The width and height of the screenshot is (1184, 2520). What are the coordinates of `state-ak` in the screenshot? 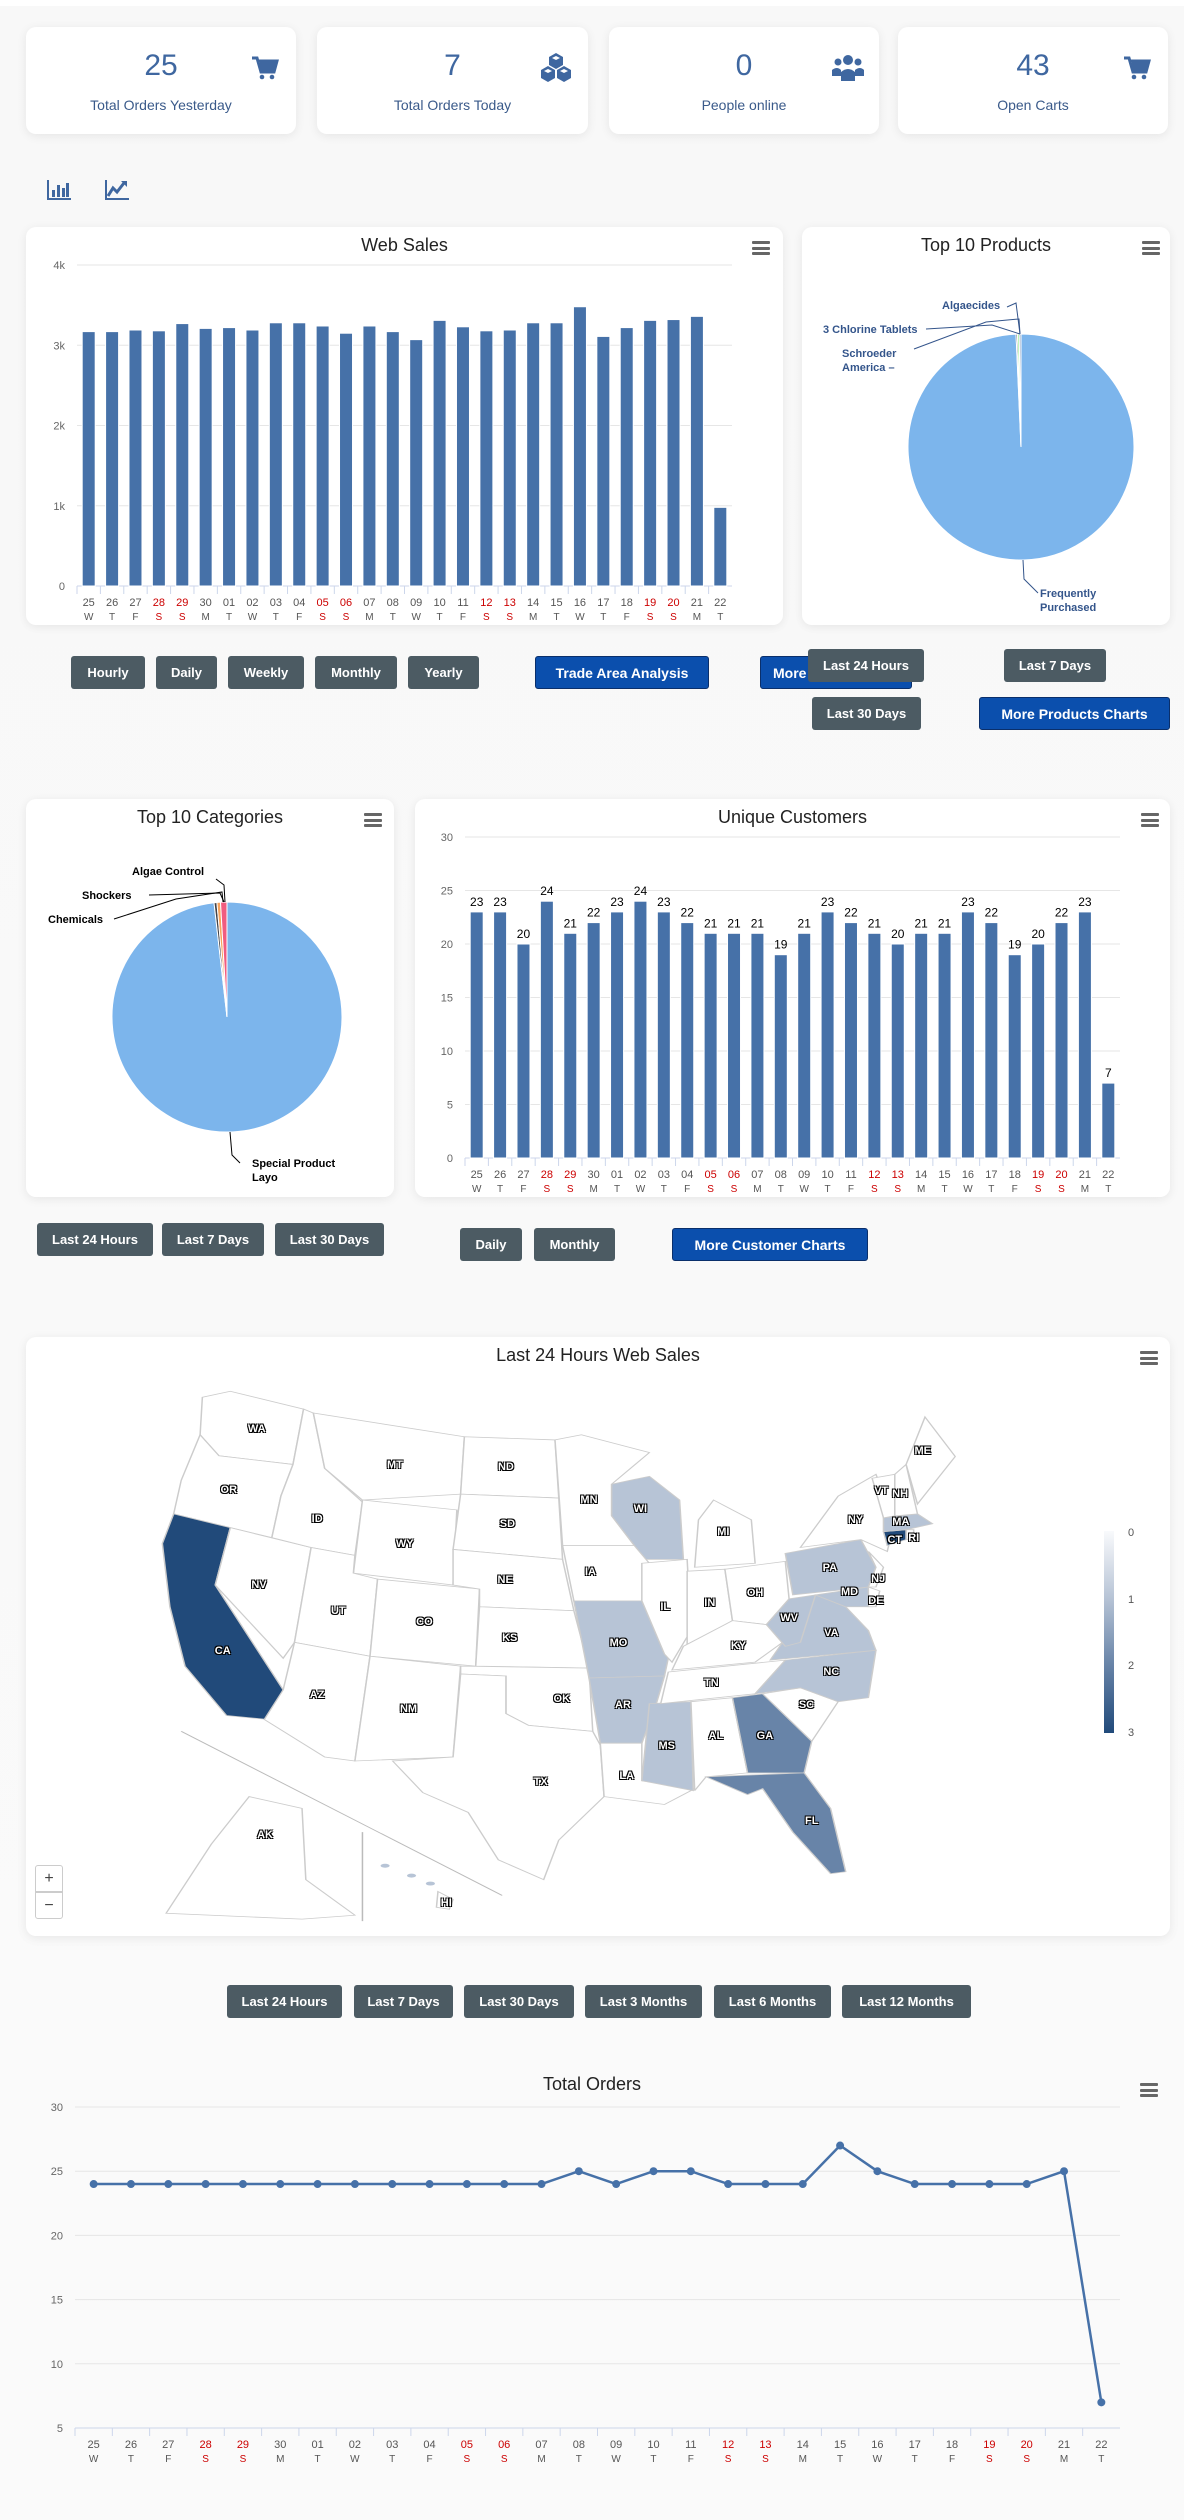 It's located at (261, 1858).